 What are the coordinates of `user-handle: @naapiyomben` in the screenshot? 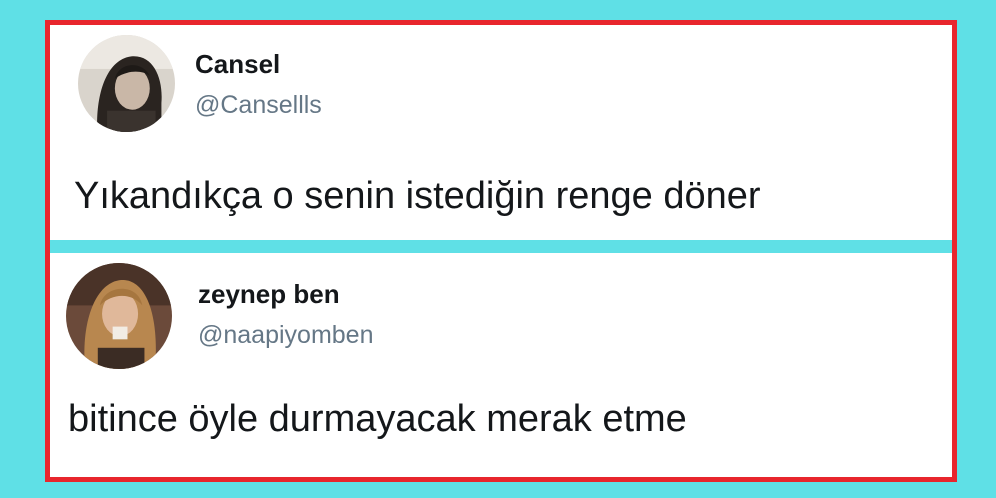 It's located at (286, 335).